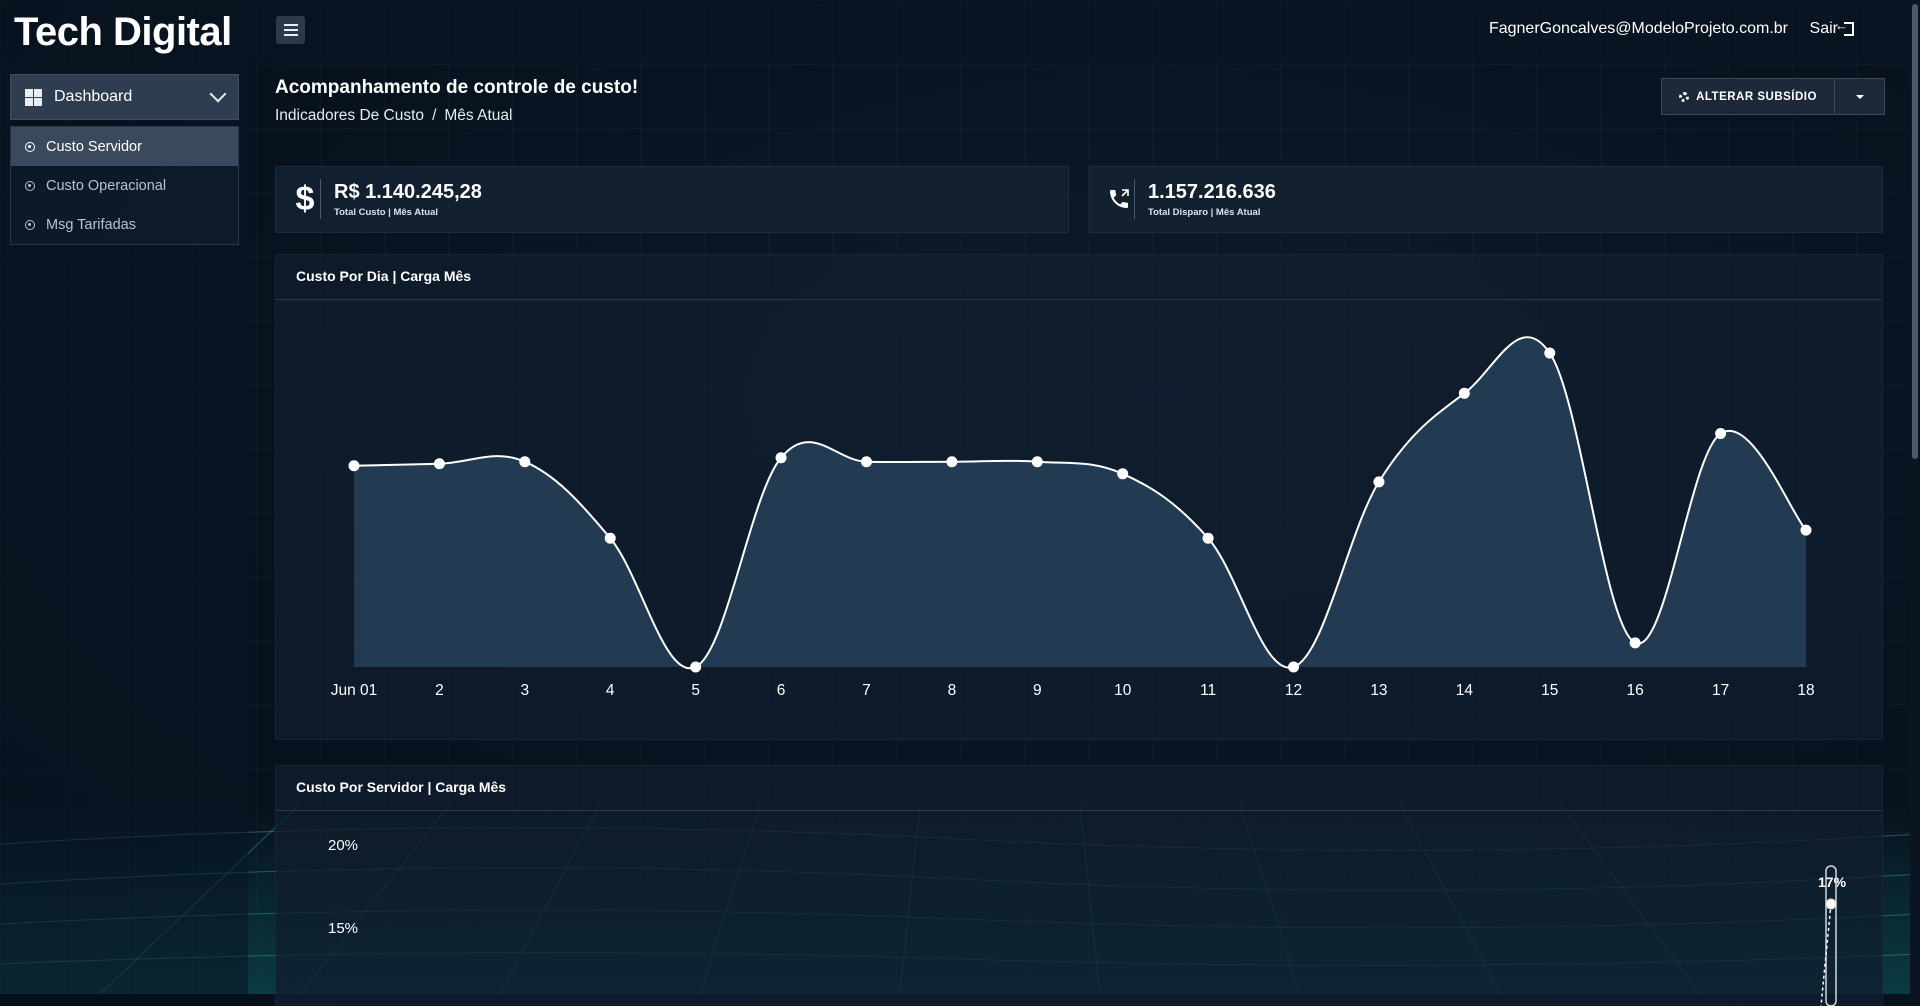 The image size is (1920, 1006). Describe the element at coordinates (290, 25) in the screenshot. I see `hamburger-icon` at that location.